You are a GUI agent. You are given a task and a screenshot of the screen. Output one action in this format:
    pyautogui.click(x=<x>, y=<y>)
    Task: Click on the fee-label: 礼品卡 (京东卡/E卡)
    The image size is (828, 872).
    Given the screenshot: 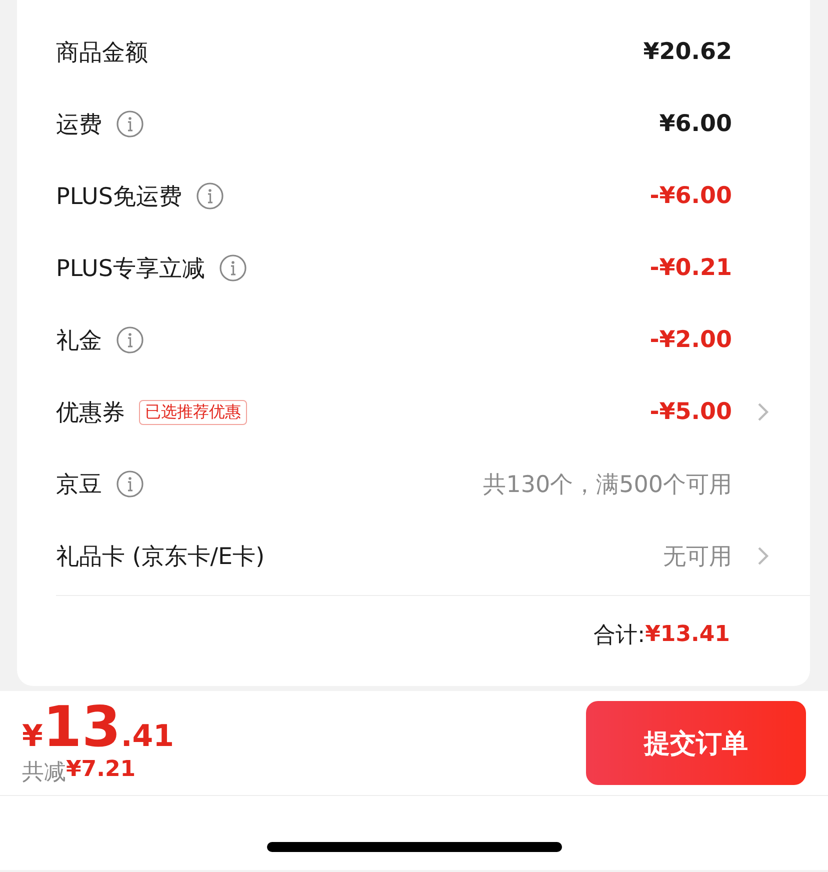 What is the action you would take?
    pyautogui.click(x=160, y=557)
    